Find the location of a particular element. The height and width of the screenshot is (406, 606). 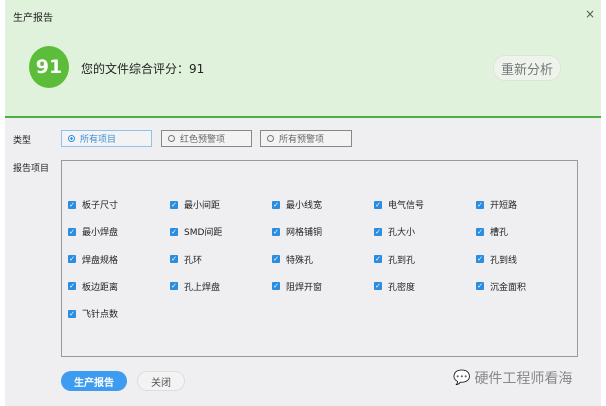

type-label: 类型 is located at coordinates (22, 141).